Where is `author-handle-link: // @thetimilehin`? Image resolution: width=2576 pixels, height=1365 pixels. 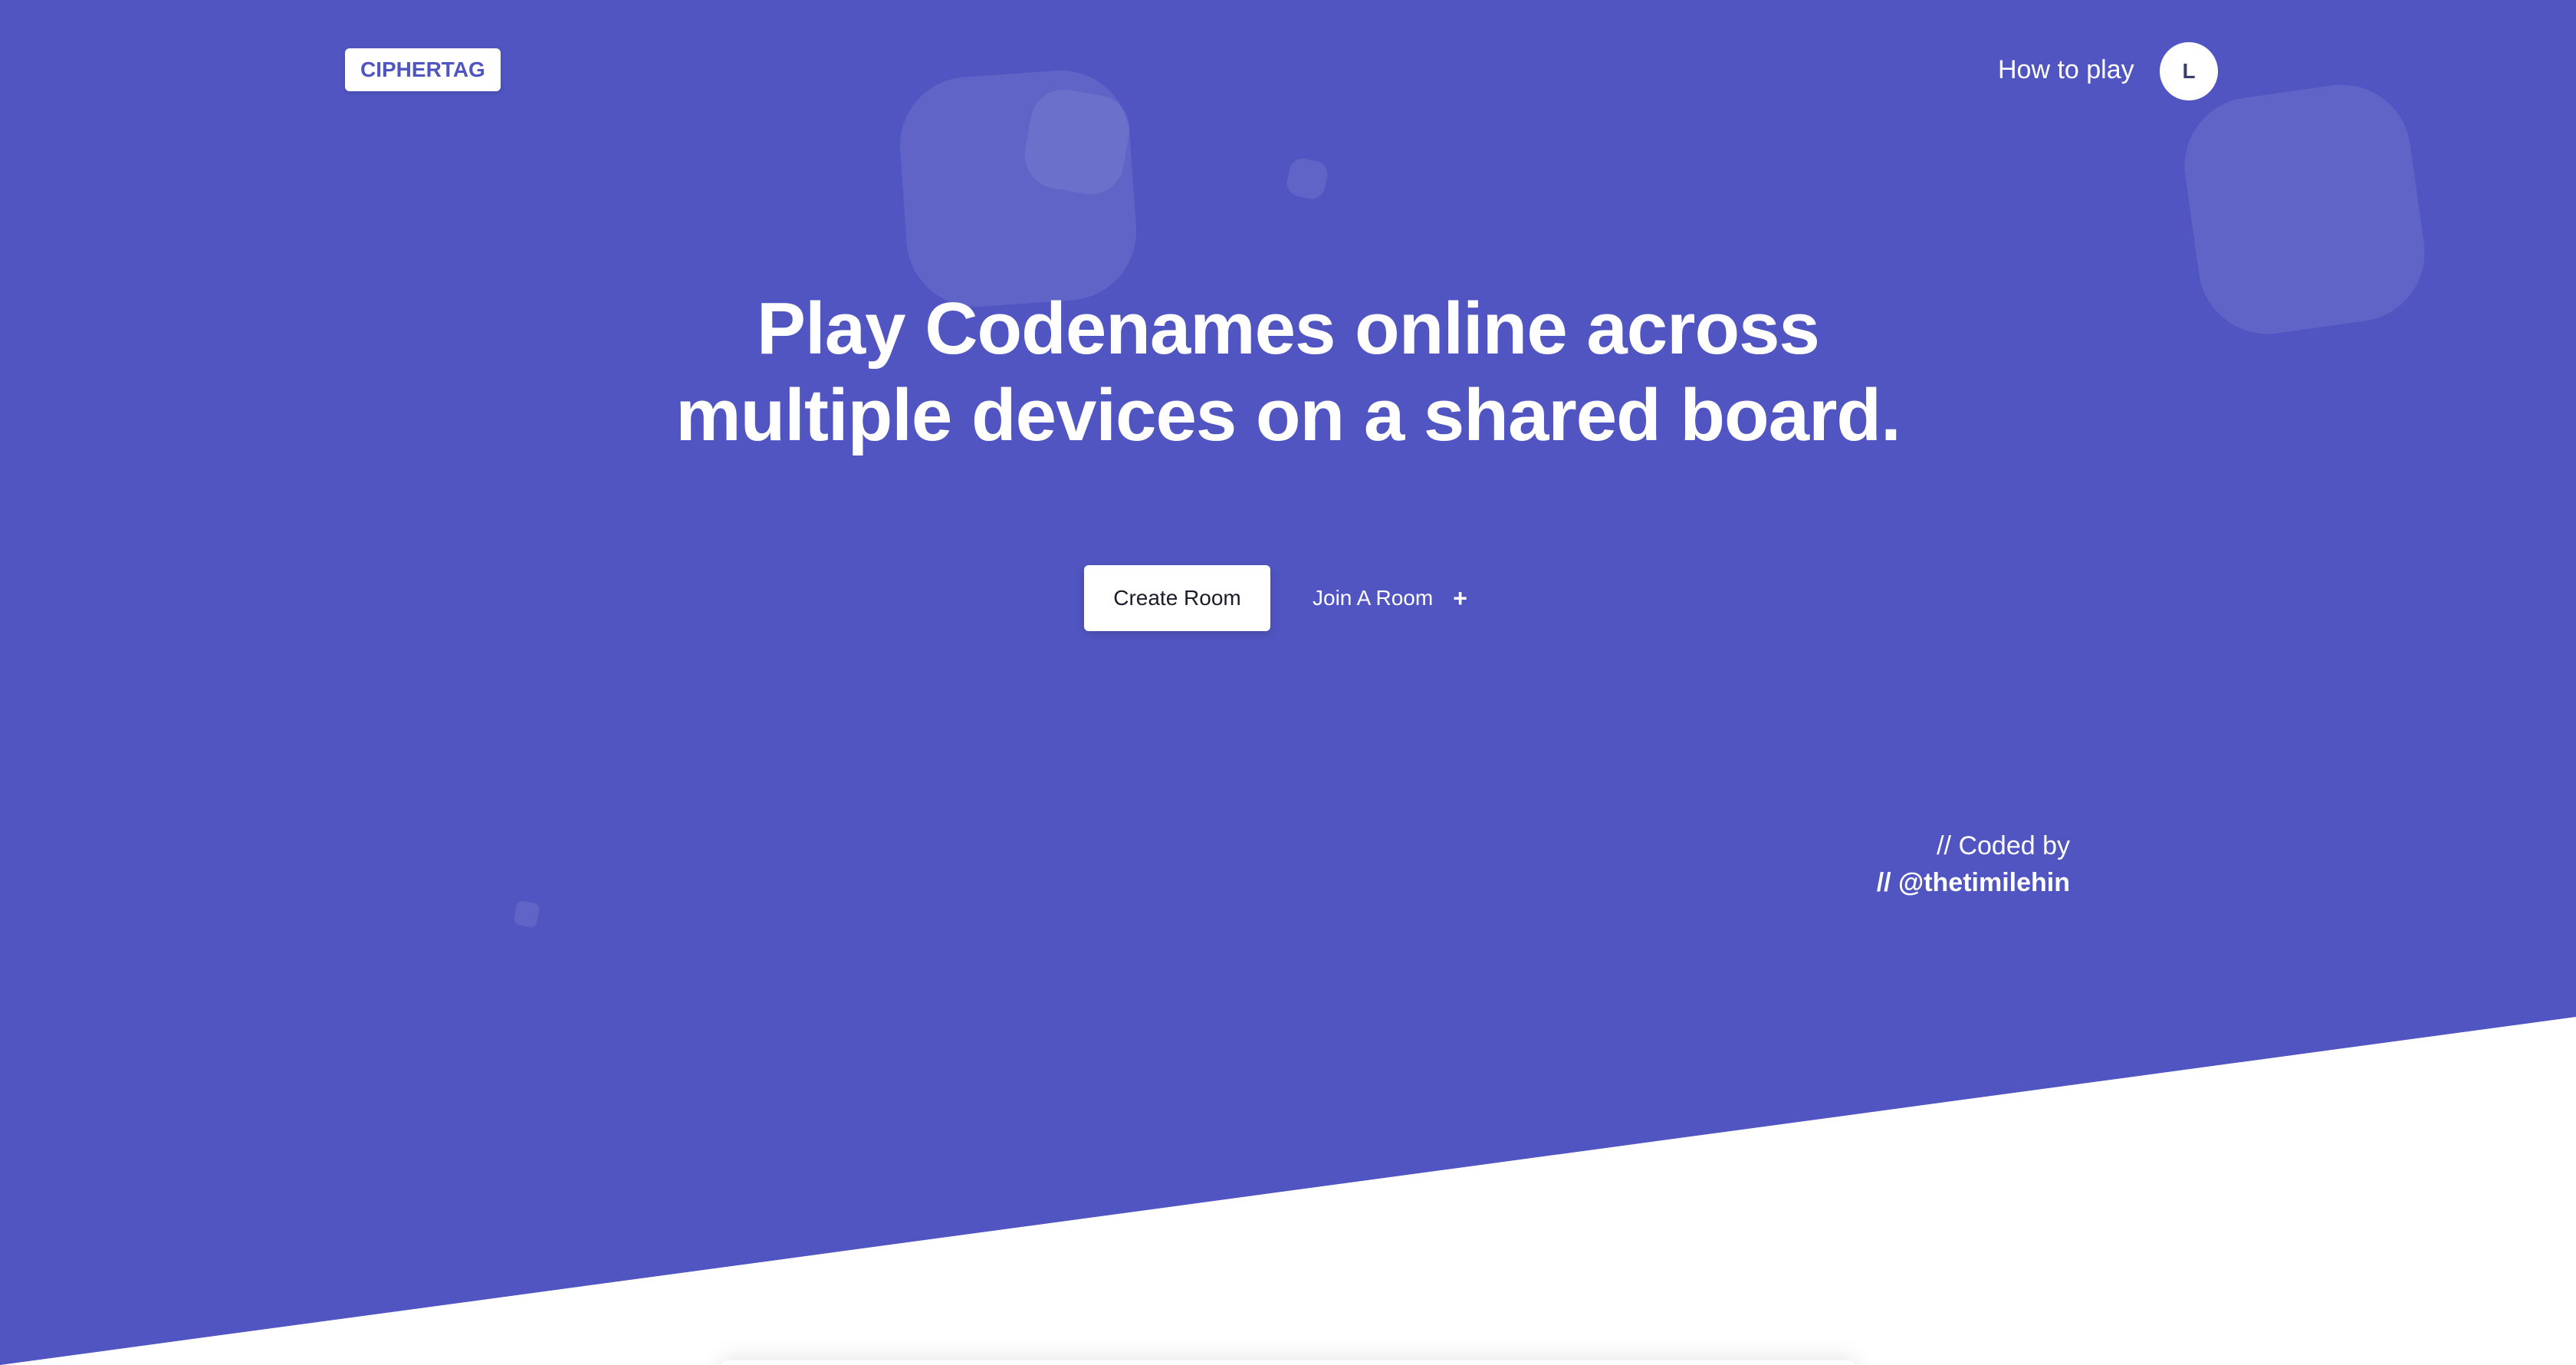 author-handle-link: // @thetimilehin is located at coordinates (1916, 883).